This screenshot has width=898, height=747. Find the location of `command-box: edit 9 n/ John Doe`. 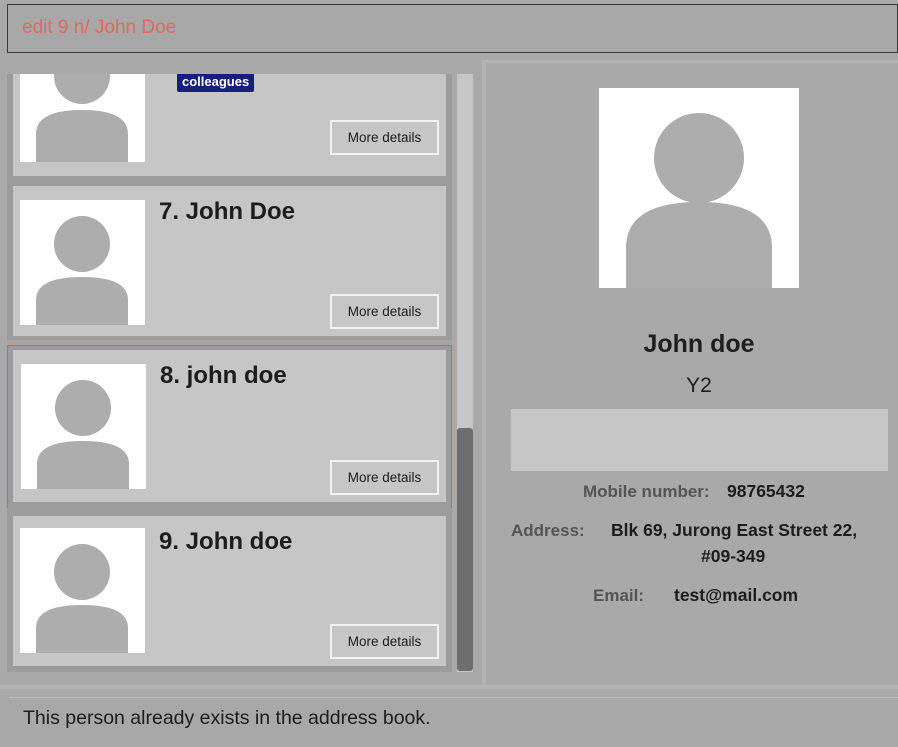

command-box: edit 9 n/ John Doe is located at coordinates (452, 28).